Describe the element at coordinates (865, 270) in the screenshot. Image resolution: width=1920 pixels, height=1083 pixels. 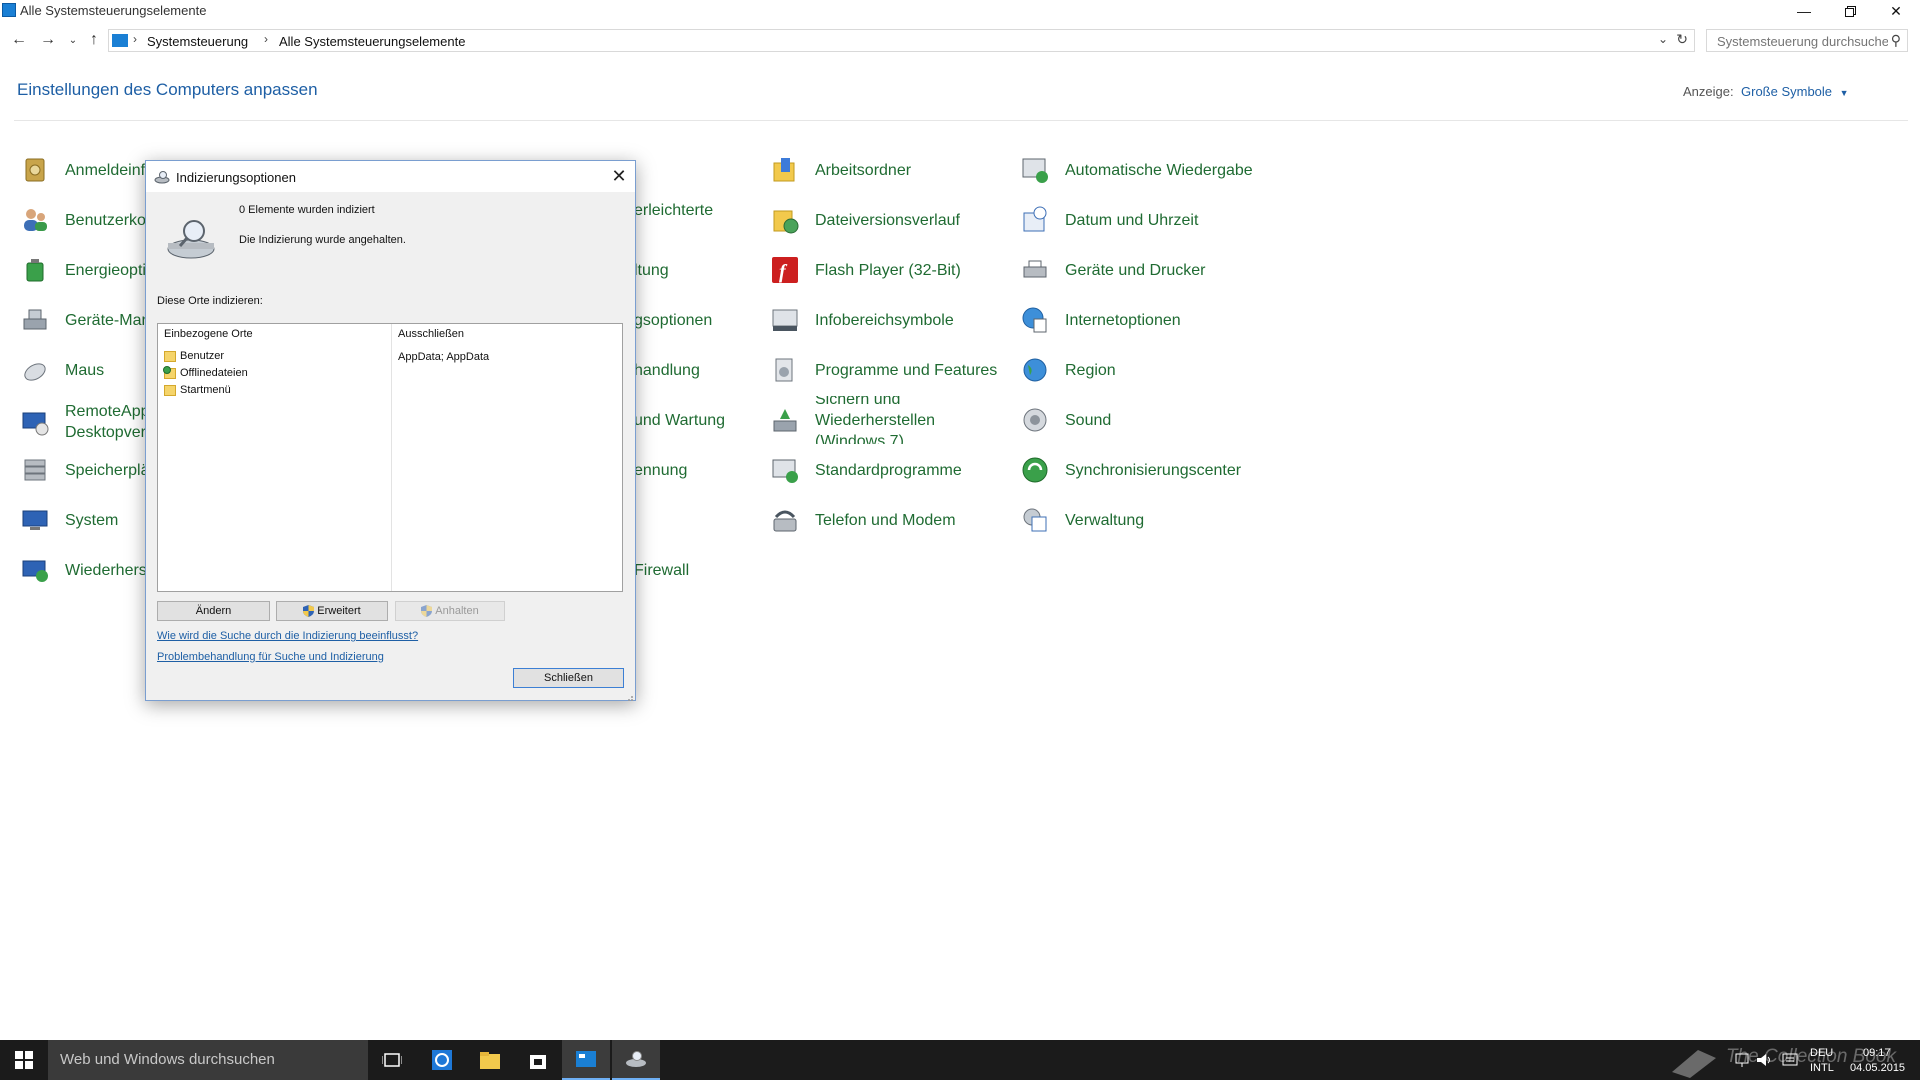
I see `cp-item-flash-player: f Flash Player (32-Bit)` at that location.